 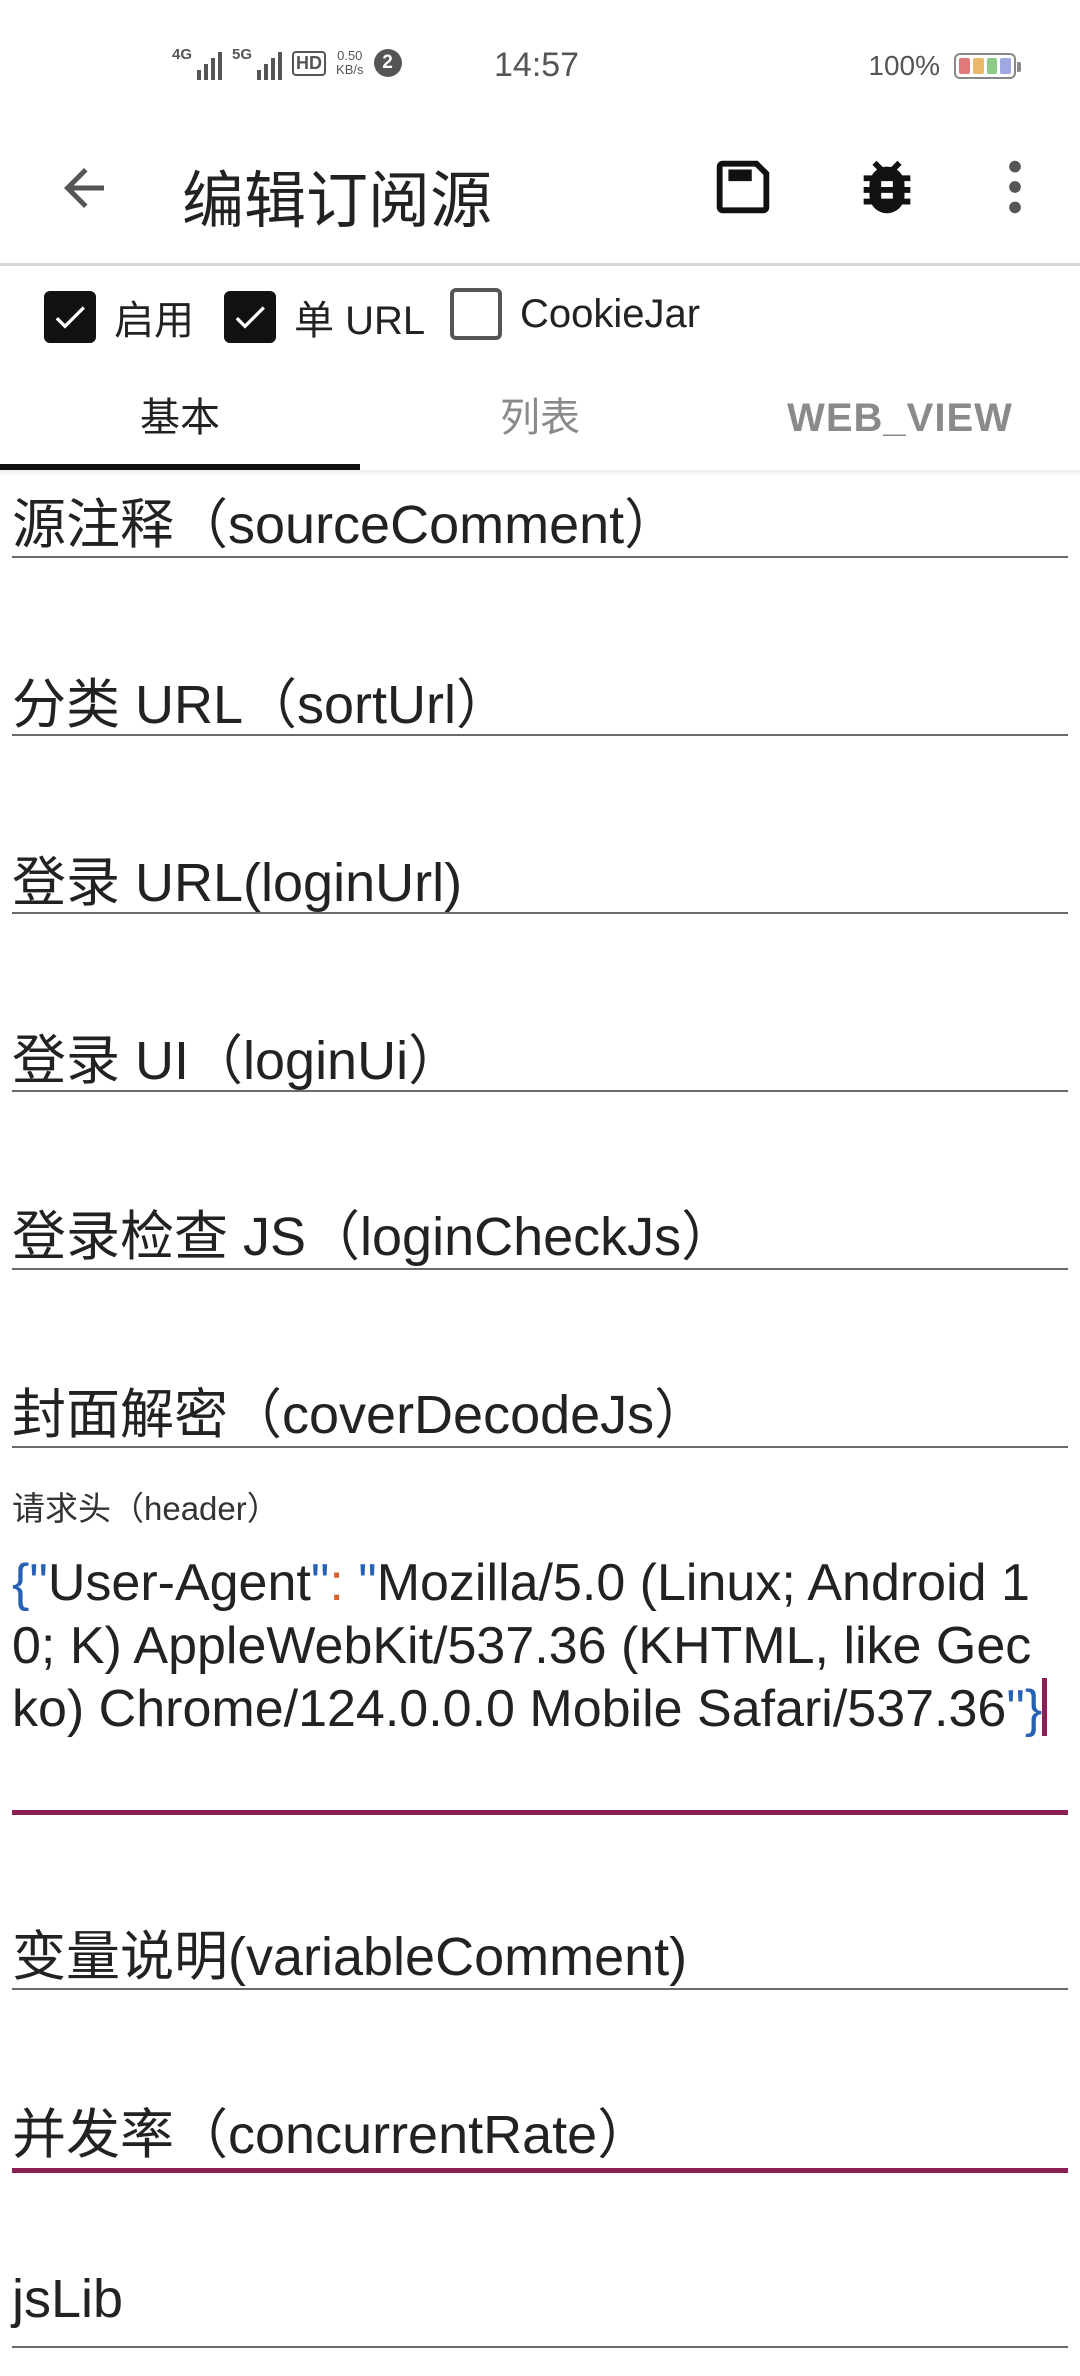 What do you see at coordinates (154, 321) in the screenshot?
I see `enable-label: 启用` at bounding box center [154, 321].